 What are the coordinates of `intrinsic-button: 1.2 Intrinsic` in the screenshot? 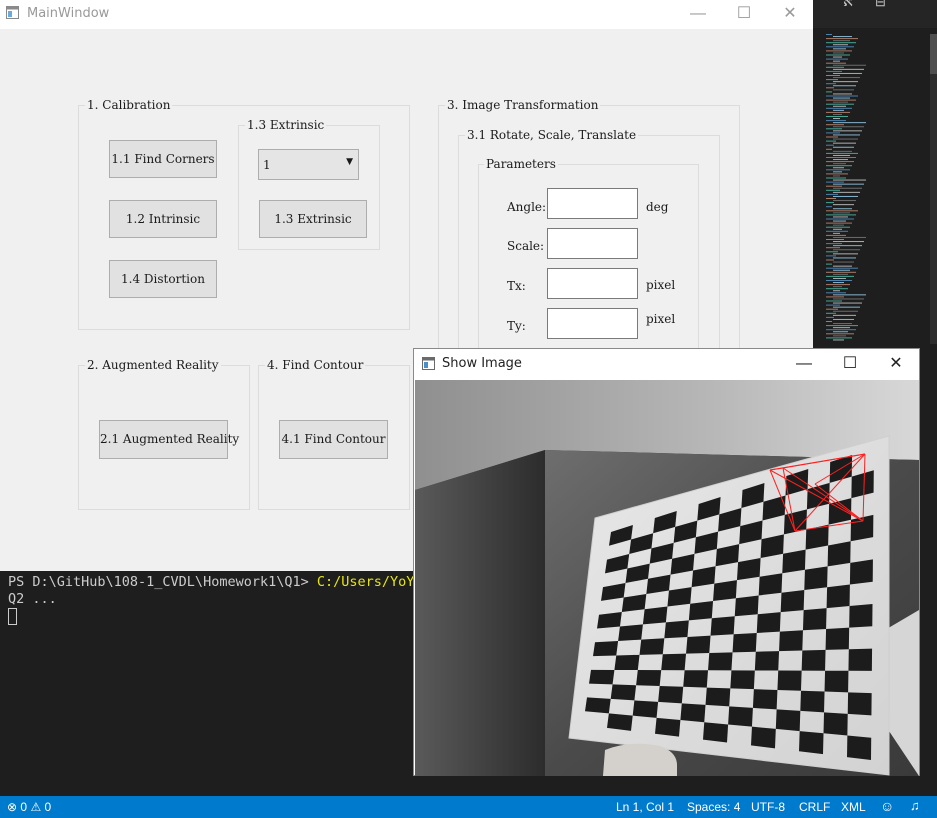 It's located at (163, 219).